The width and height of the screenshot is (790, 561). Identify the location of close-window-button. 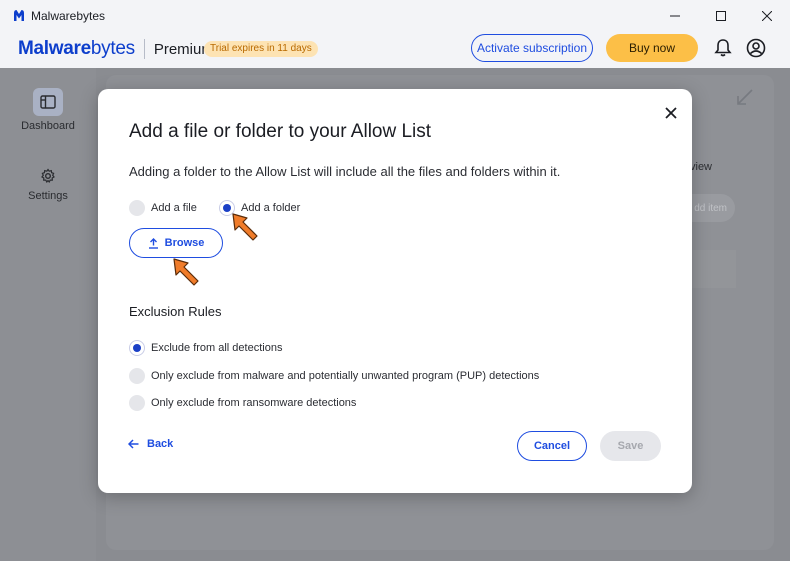
(767, 16).